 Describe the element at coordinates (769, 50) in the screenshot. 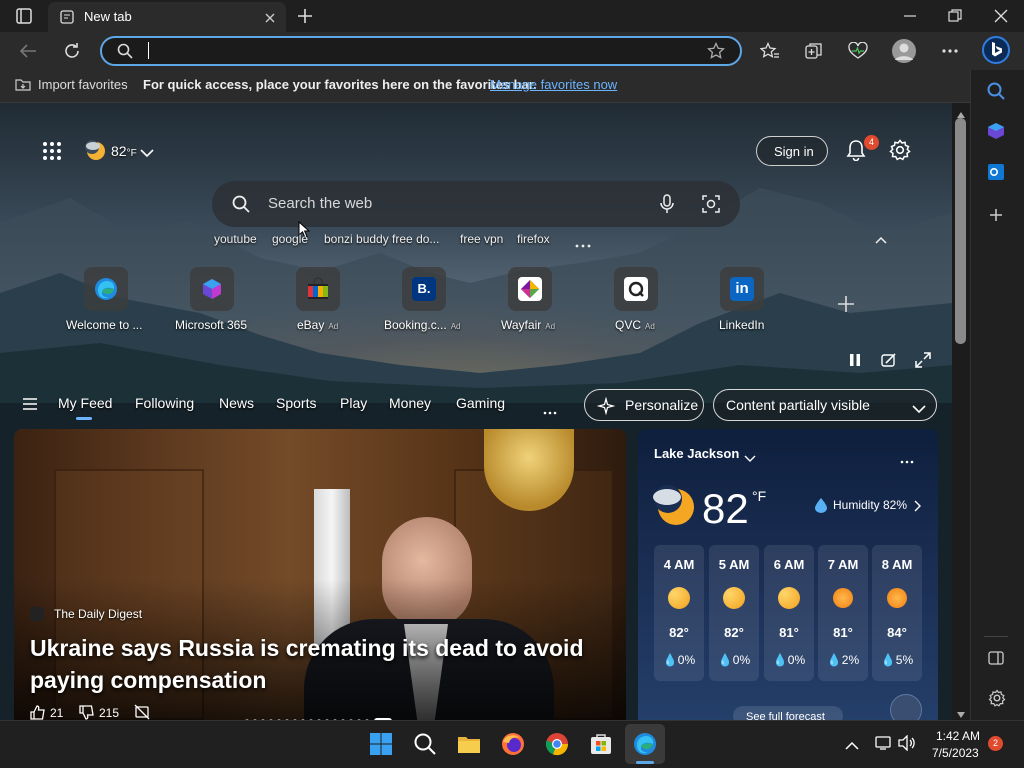

I see `favorites-icon` at that location.